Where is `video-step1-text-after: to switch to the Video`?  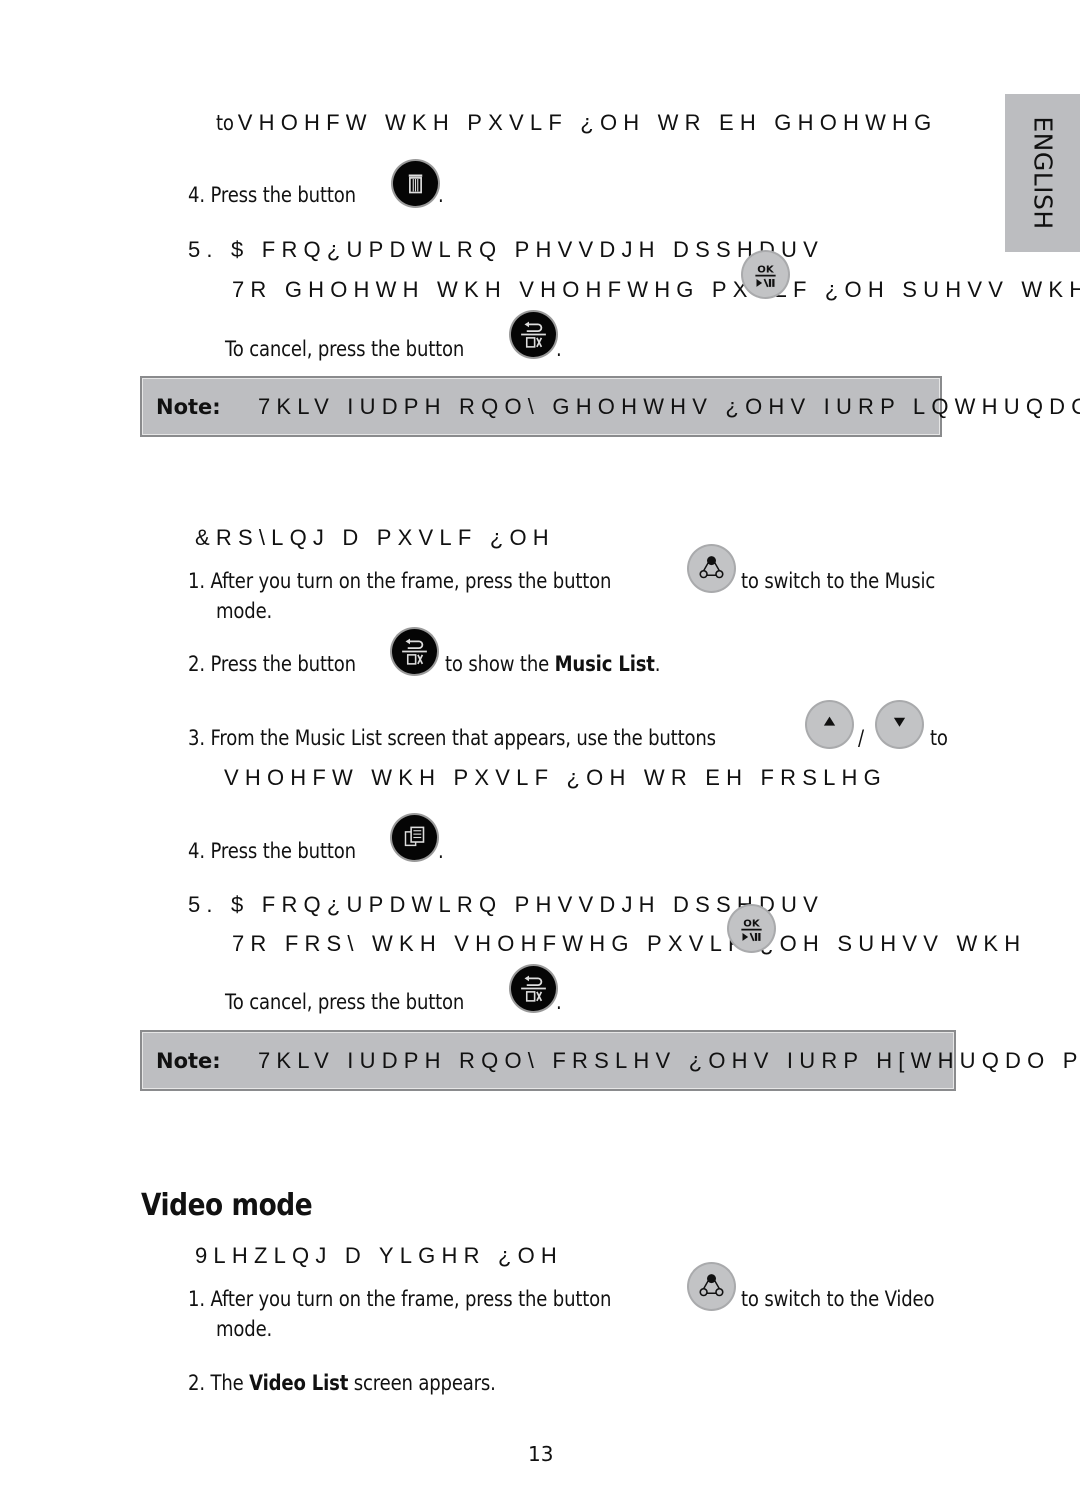
video-step1-text-after: to switch to the Video is located at coordinates (838, 1299).